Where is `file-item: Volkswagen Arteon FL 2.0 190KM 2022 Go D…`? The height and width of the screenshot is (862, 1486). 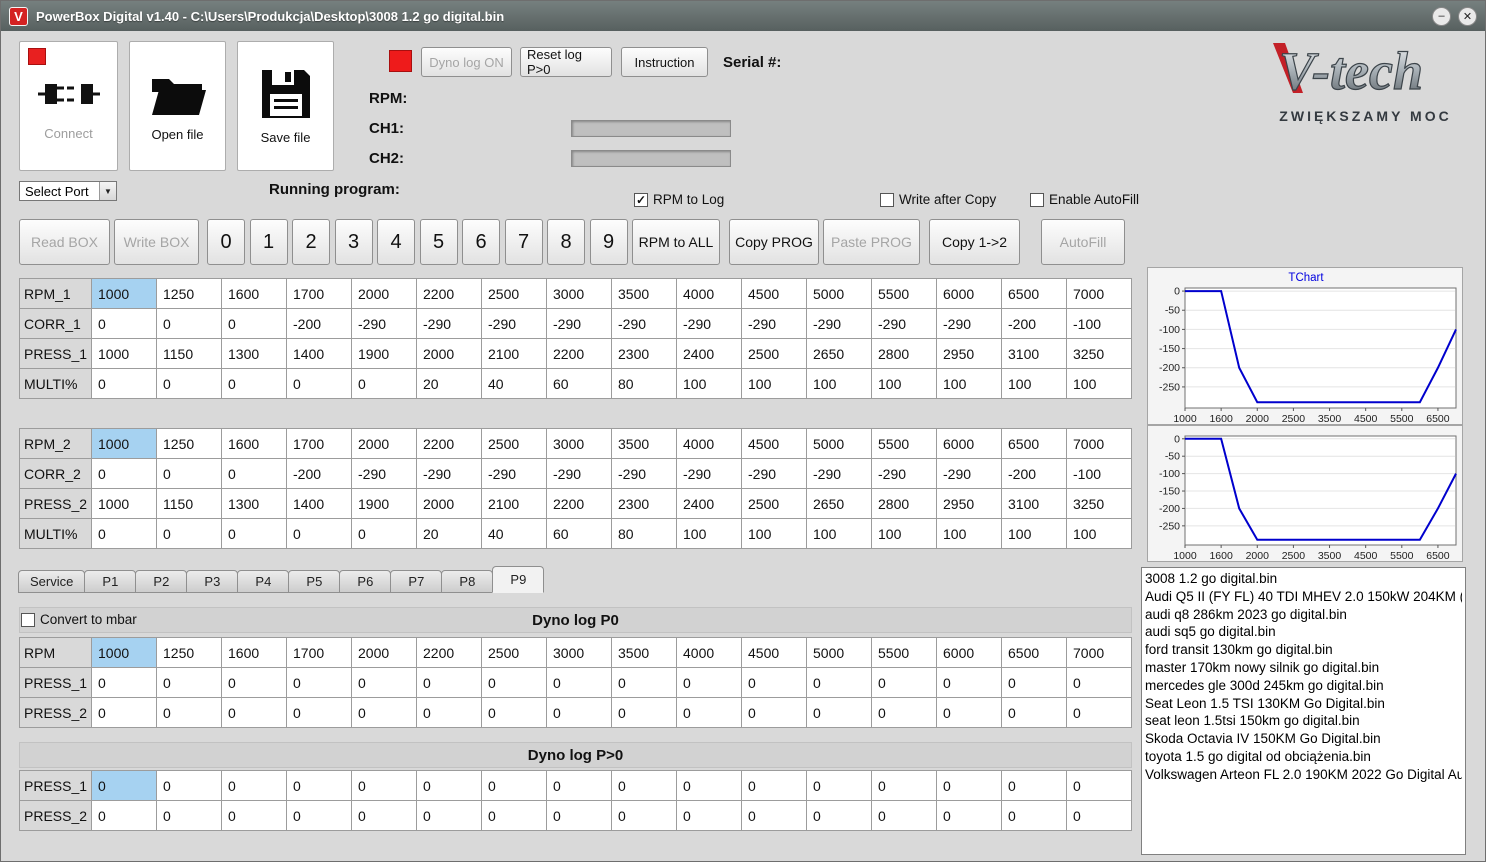 file-item: Volkswagen Arteon FL 2.0 190KM 2022 Go D… is located at coordinates (1303, 775).